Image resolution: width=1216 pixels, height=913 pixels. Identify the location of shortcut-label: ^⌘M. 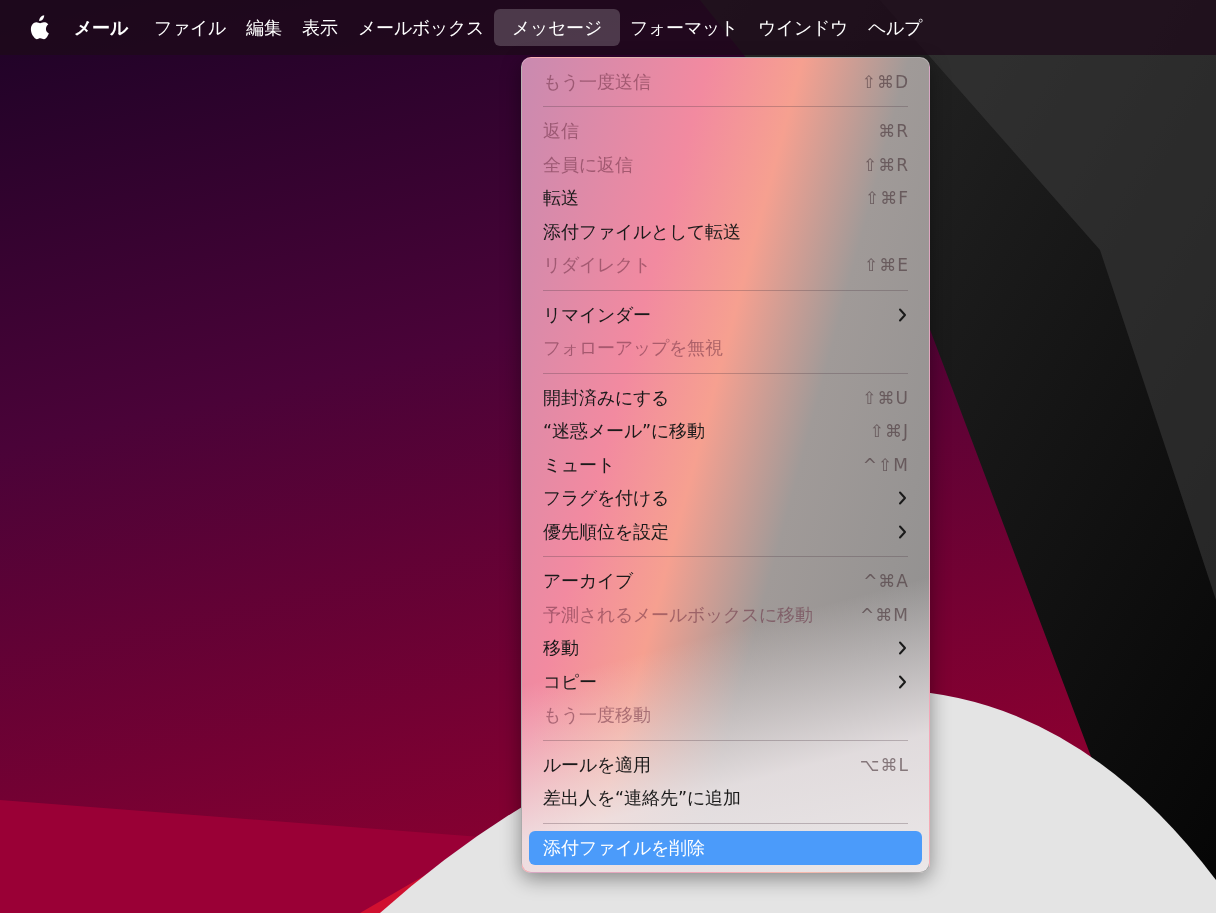
(884, 614).